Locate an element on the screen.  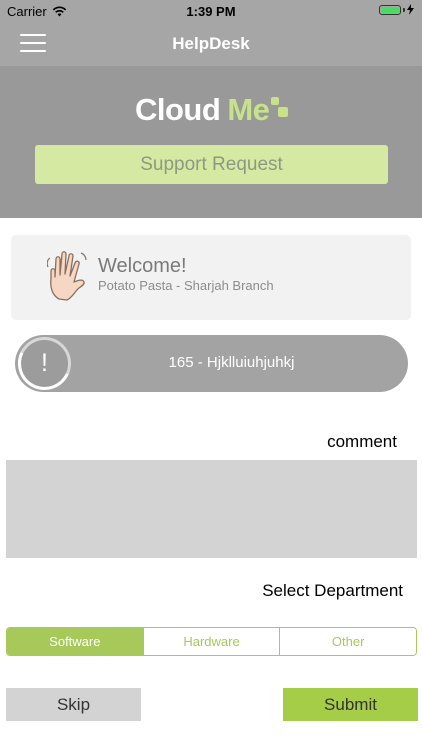
battery-tip is located at coordinates (404, 9).